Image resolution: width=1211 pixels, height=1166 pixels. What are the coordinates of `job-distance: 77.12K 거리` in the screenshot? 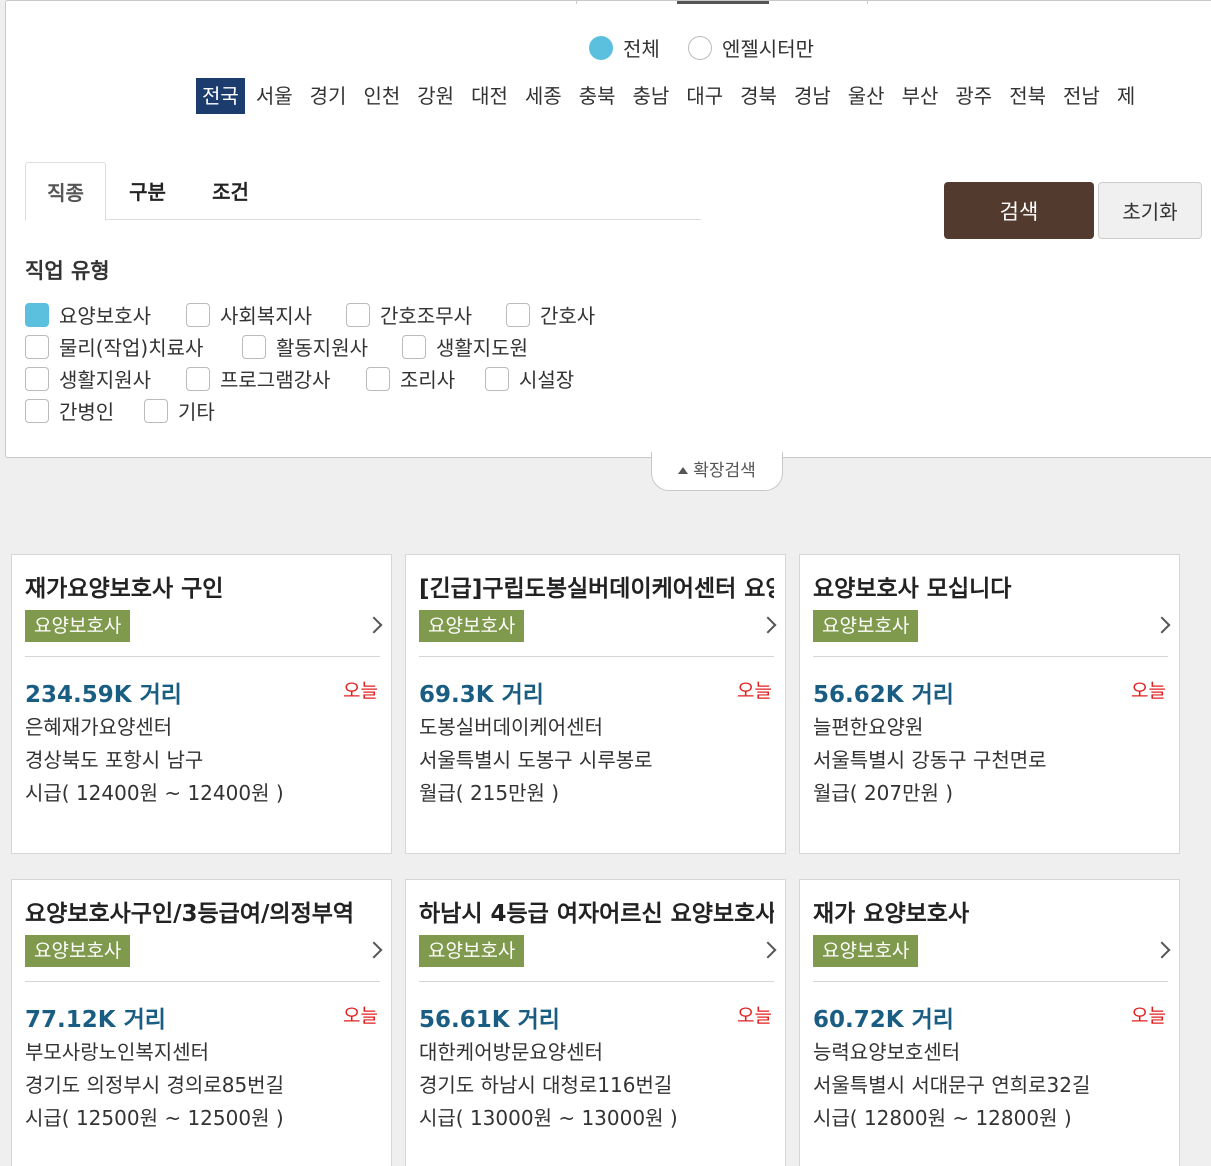 It's located at (95, 1020).